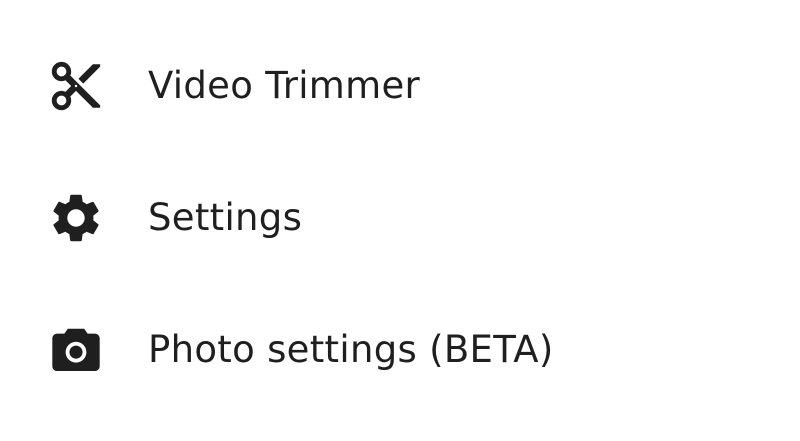 The image size is (800, 441). Describe the element at coordinates (76, 350) in the screenshot. I see `camera-icon` at that location.